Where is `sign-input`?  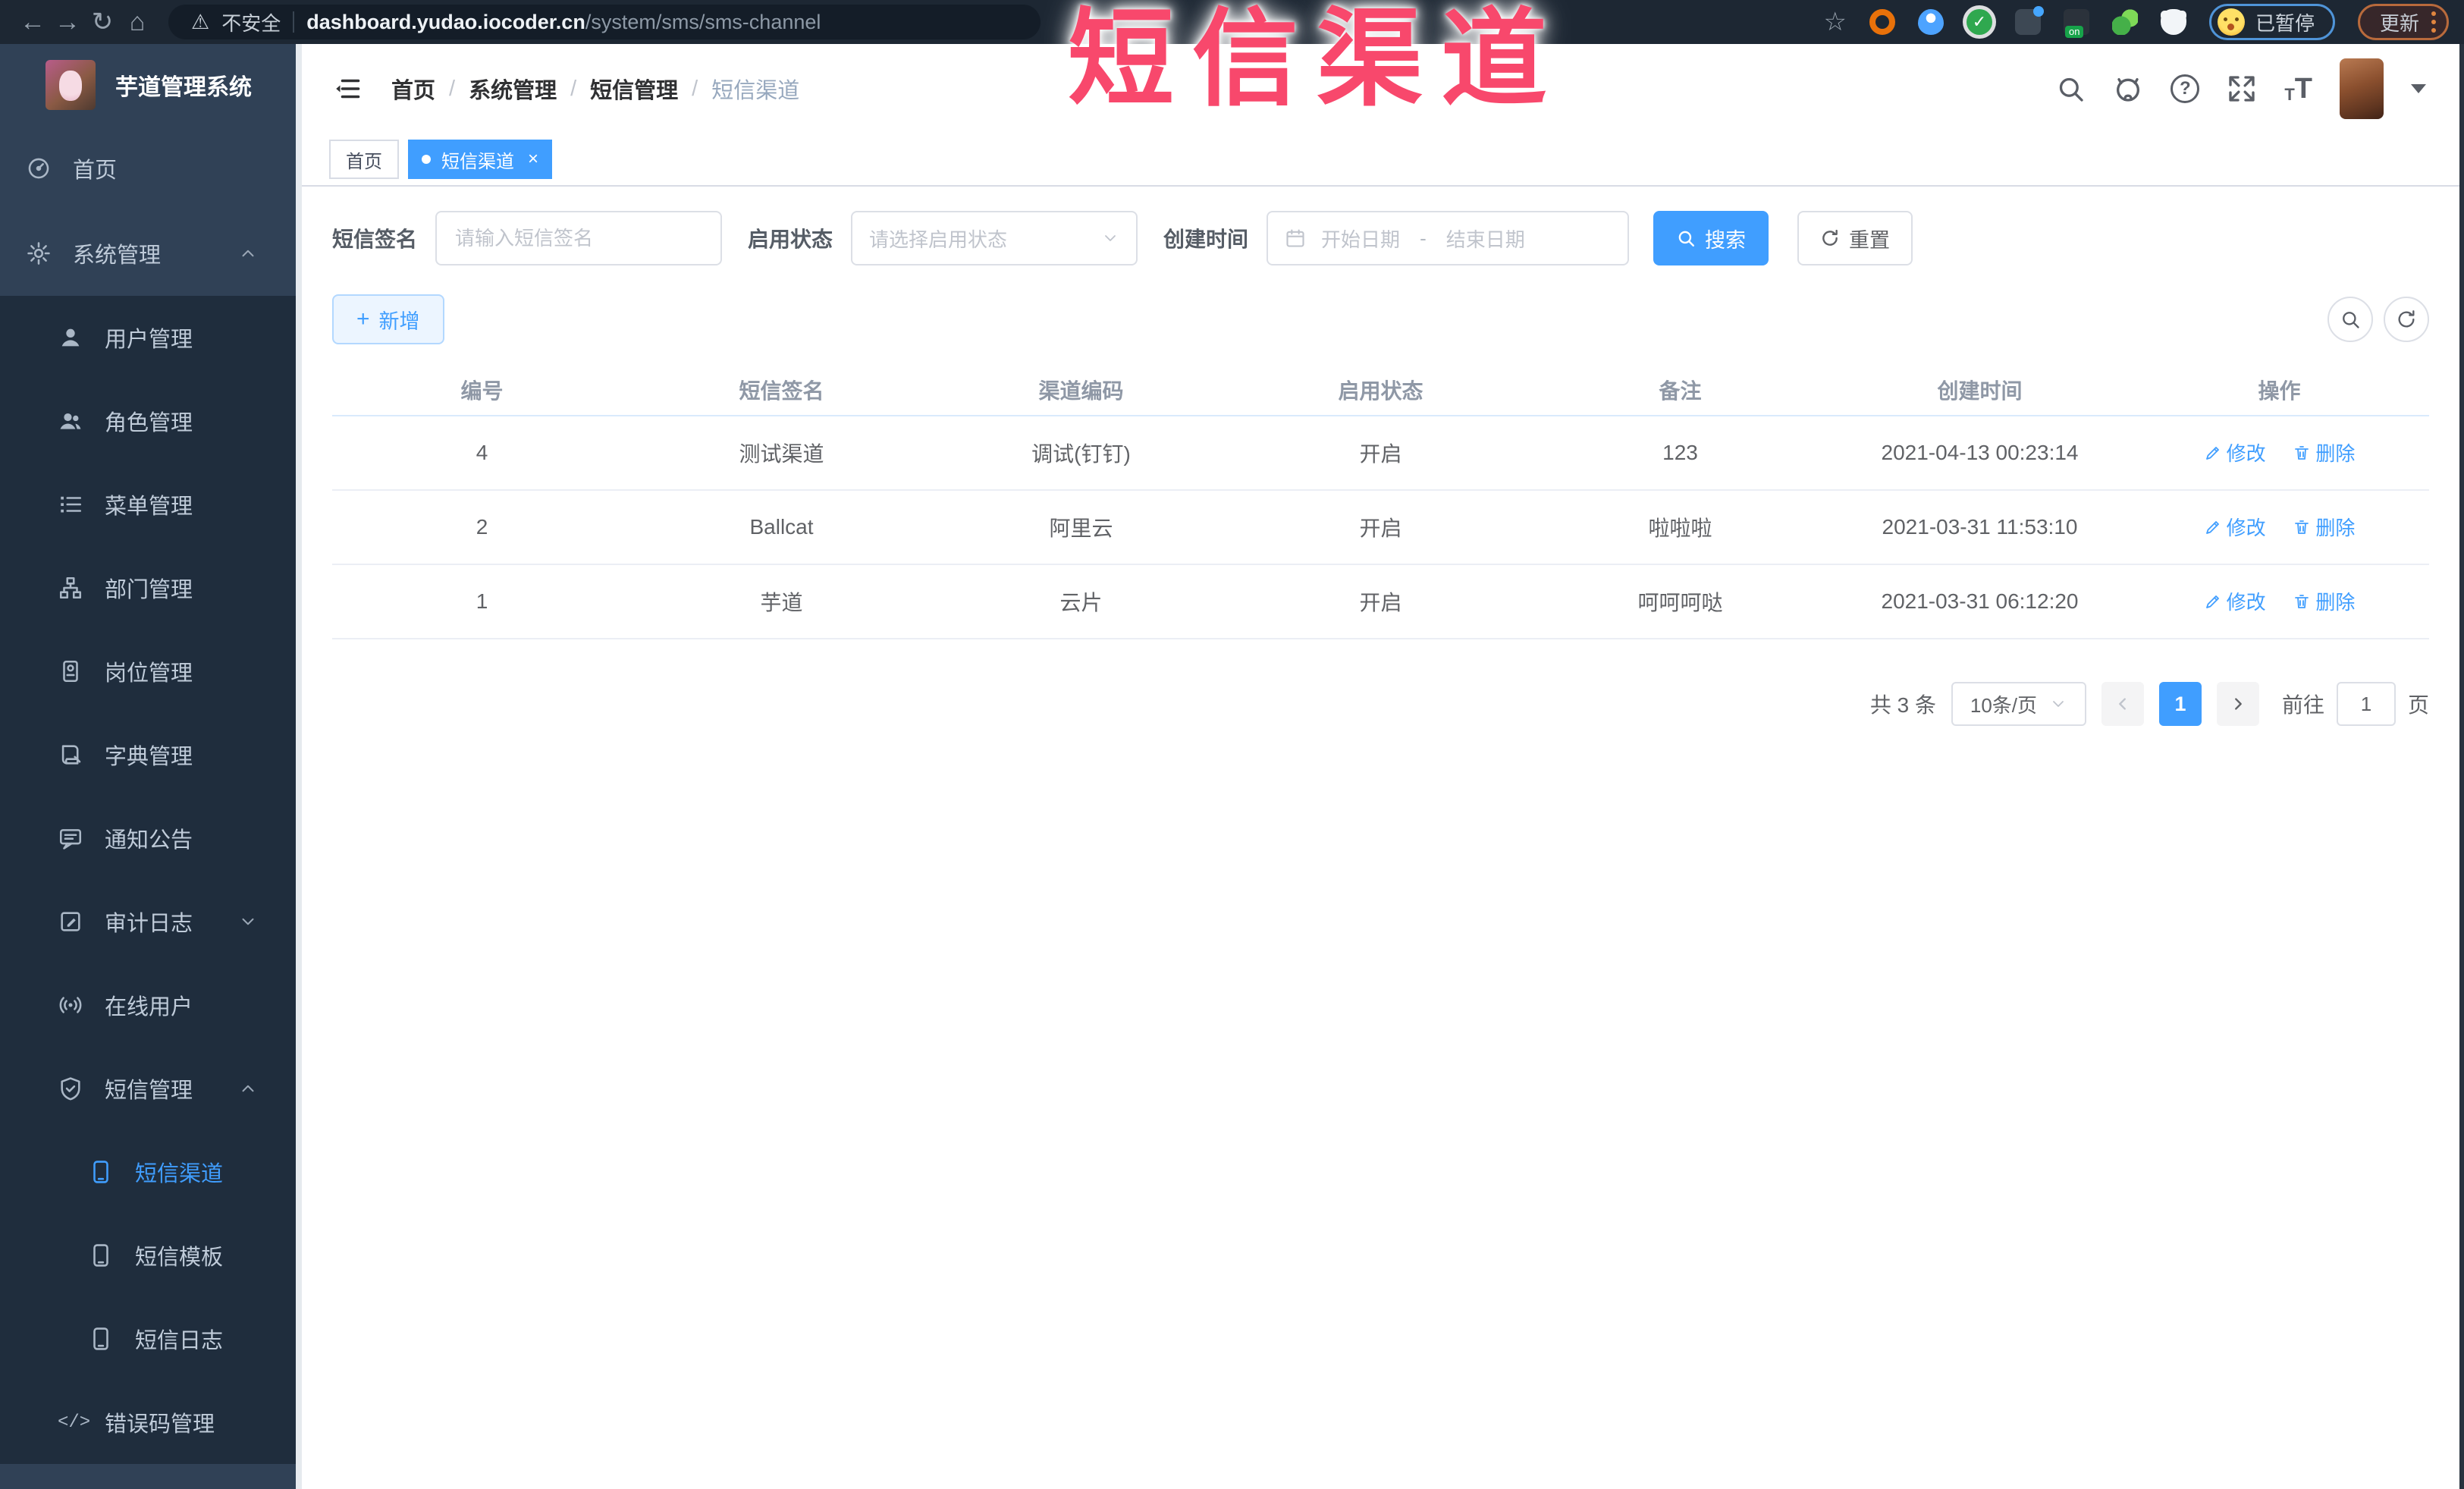 sign-input is located at coordinates (579, 238).